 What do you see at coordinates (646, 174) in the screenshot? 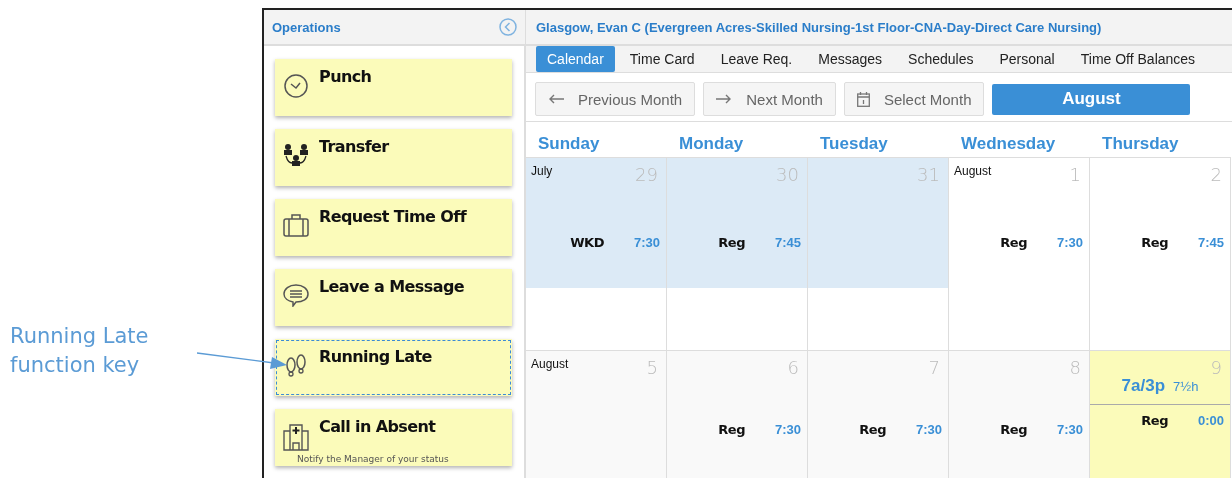
I see `day-number: 29` at bounding box center [646, 174].